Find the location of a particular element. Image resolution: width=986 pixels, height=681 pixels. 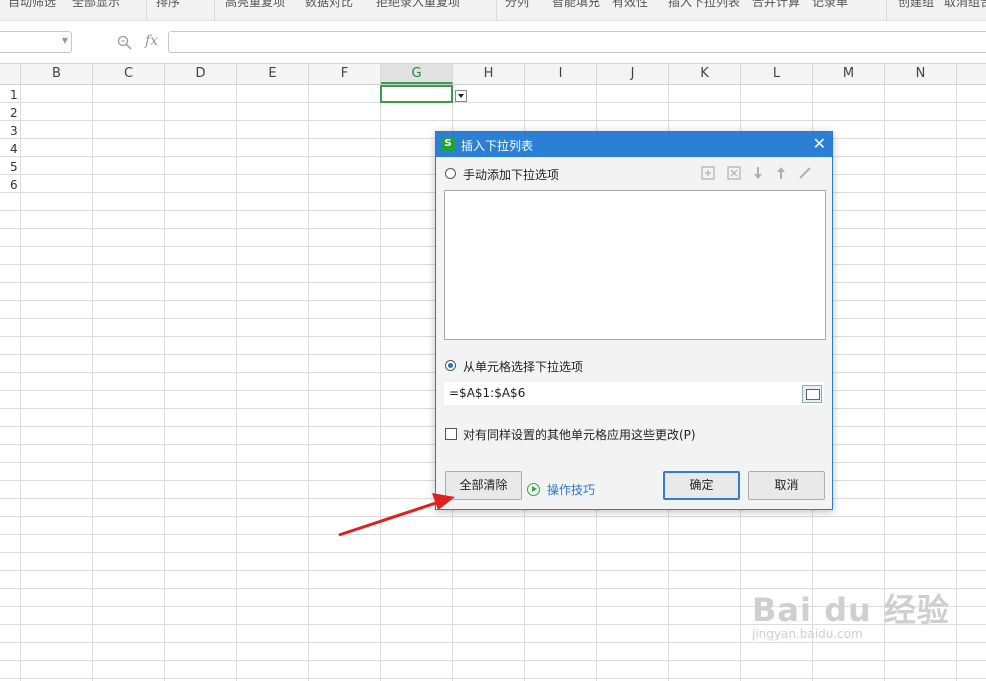

baidu-jingyan-watermark: Bai du 经验 jingyan.baidu.com is located at coordinates (851, 613).